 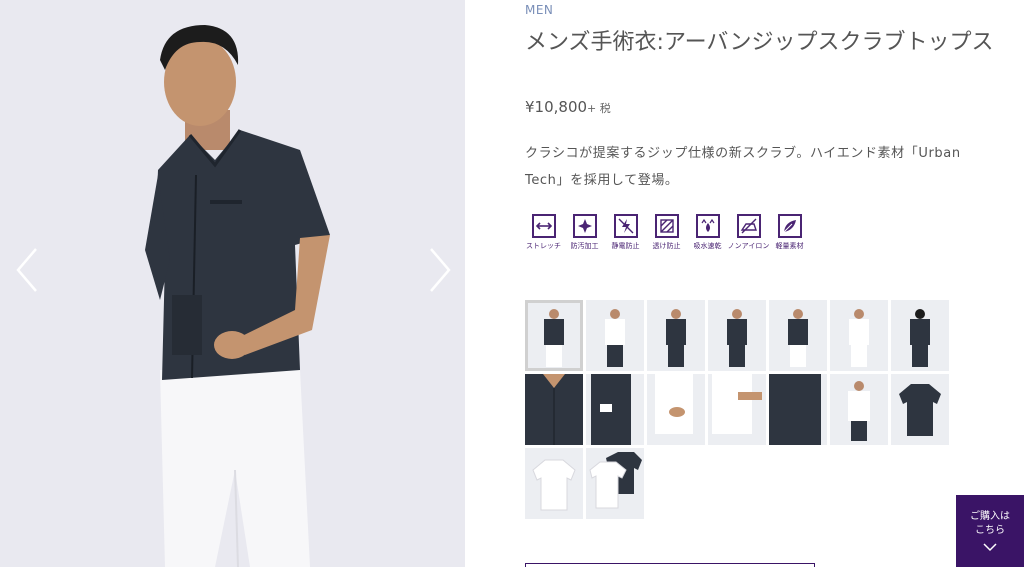 What do you see at coordinates (625, 246) in the screenshot?
I see `feature-label: 静電防止` at bounding box center [625, 246].